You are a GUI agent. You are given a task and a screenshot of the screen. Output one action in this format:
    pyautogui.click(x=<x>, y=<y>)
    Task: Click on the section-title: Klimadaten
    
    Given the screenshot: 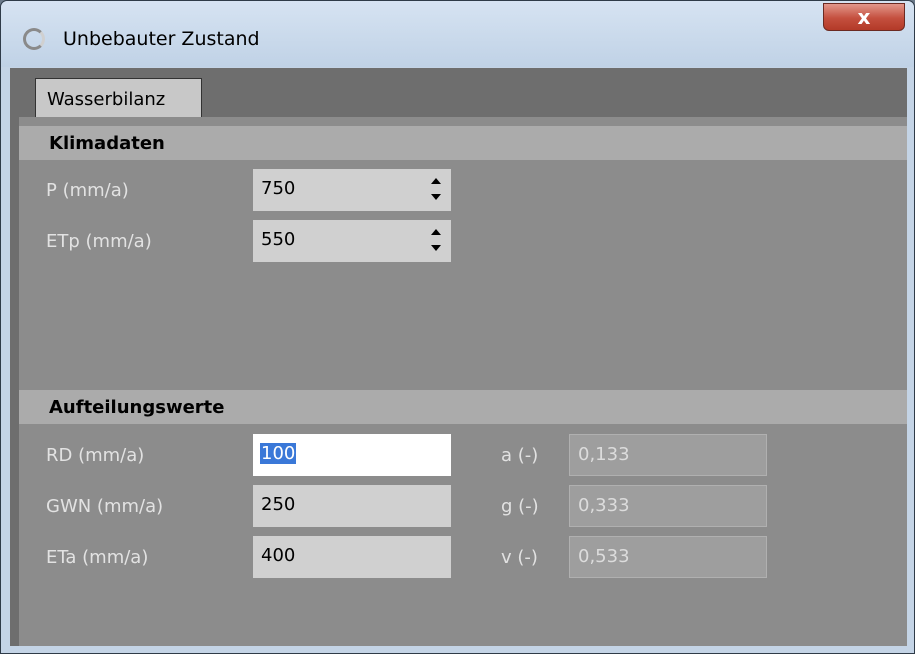 What is the action you would take?
    pyautogui.click(x=107, y=143)
    